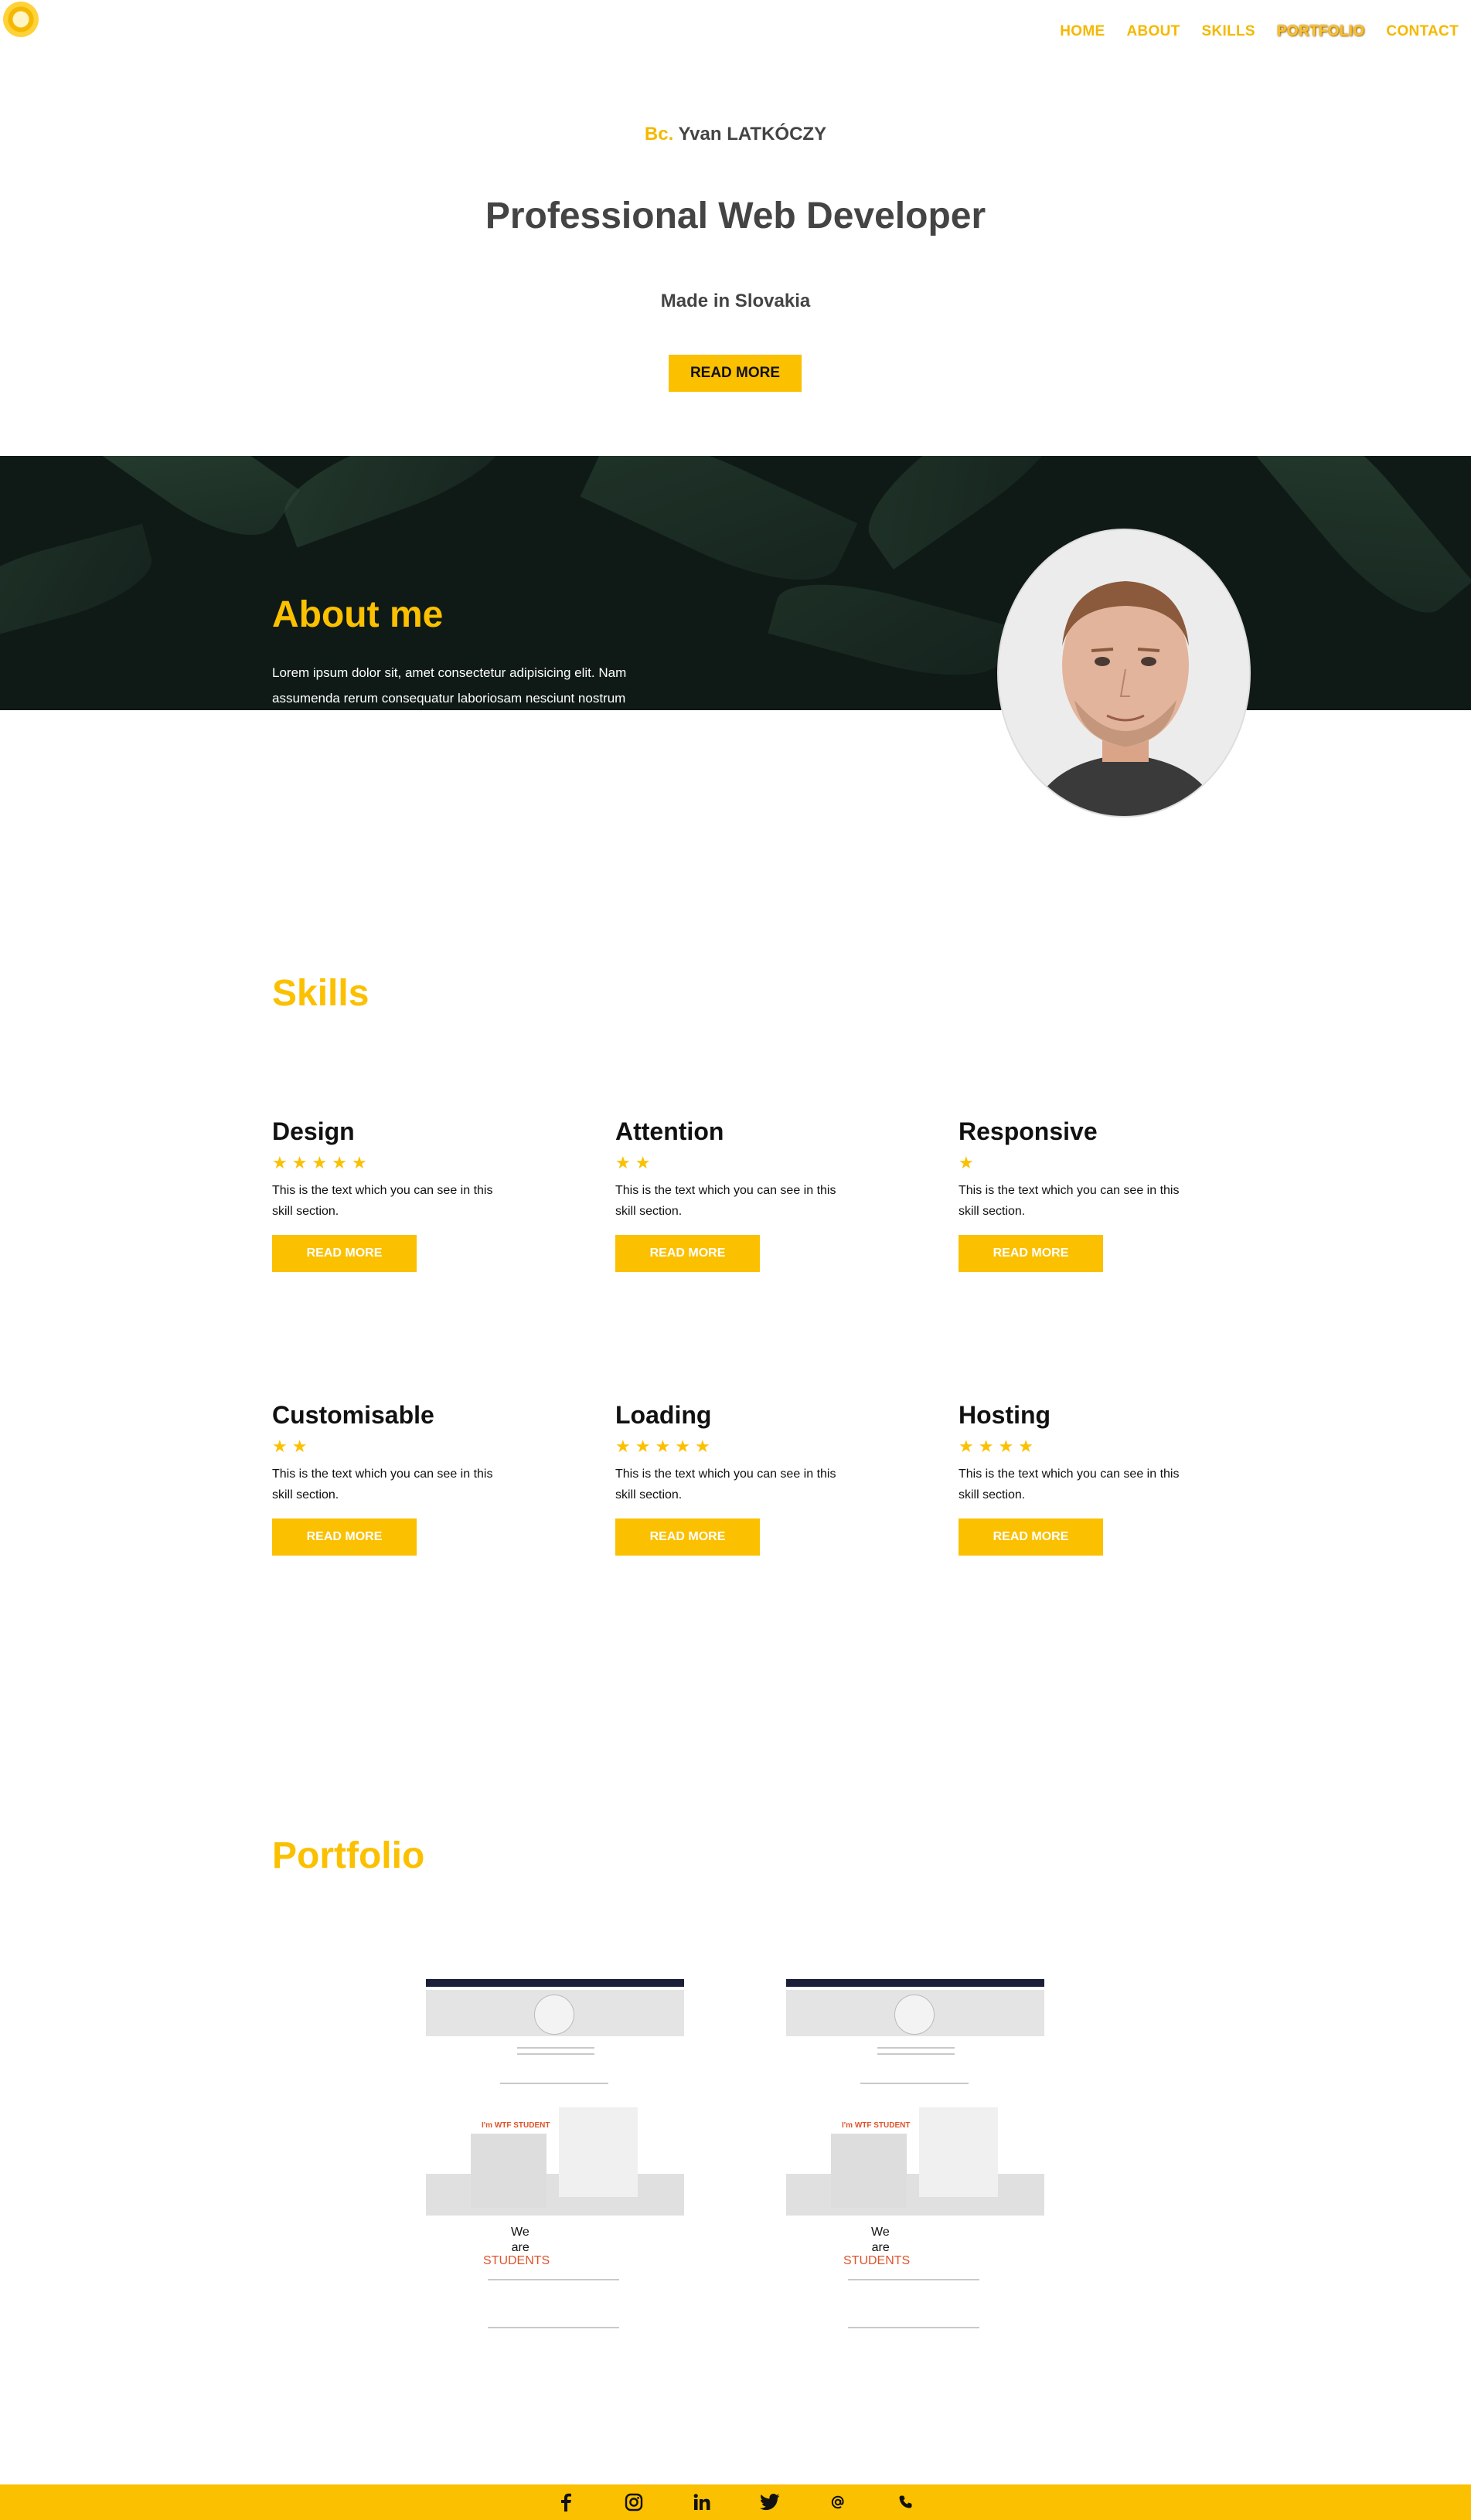 Image resolution: width=1471 pixels, height=2520 pixels. What do you see at coordinates (358, 614) in the screenshot?
I see `about-title: About me` at bounding box center [358, 614].